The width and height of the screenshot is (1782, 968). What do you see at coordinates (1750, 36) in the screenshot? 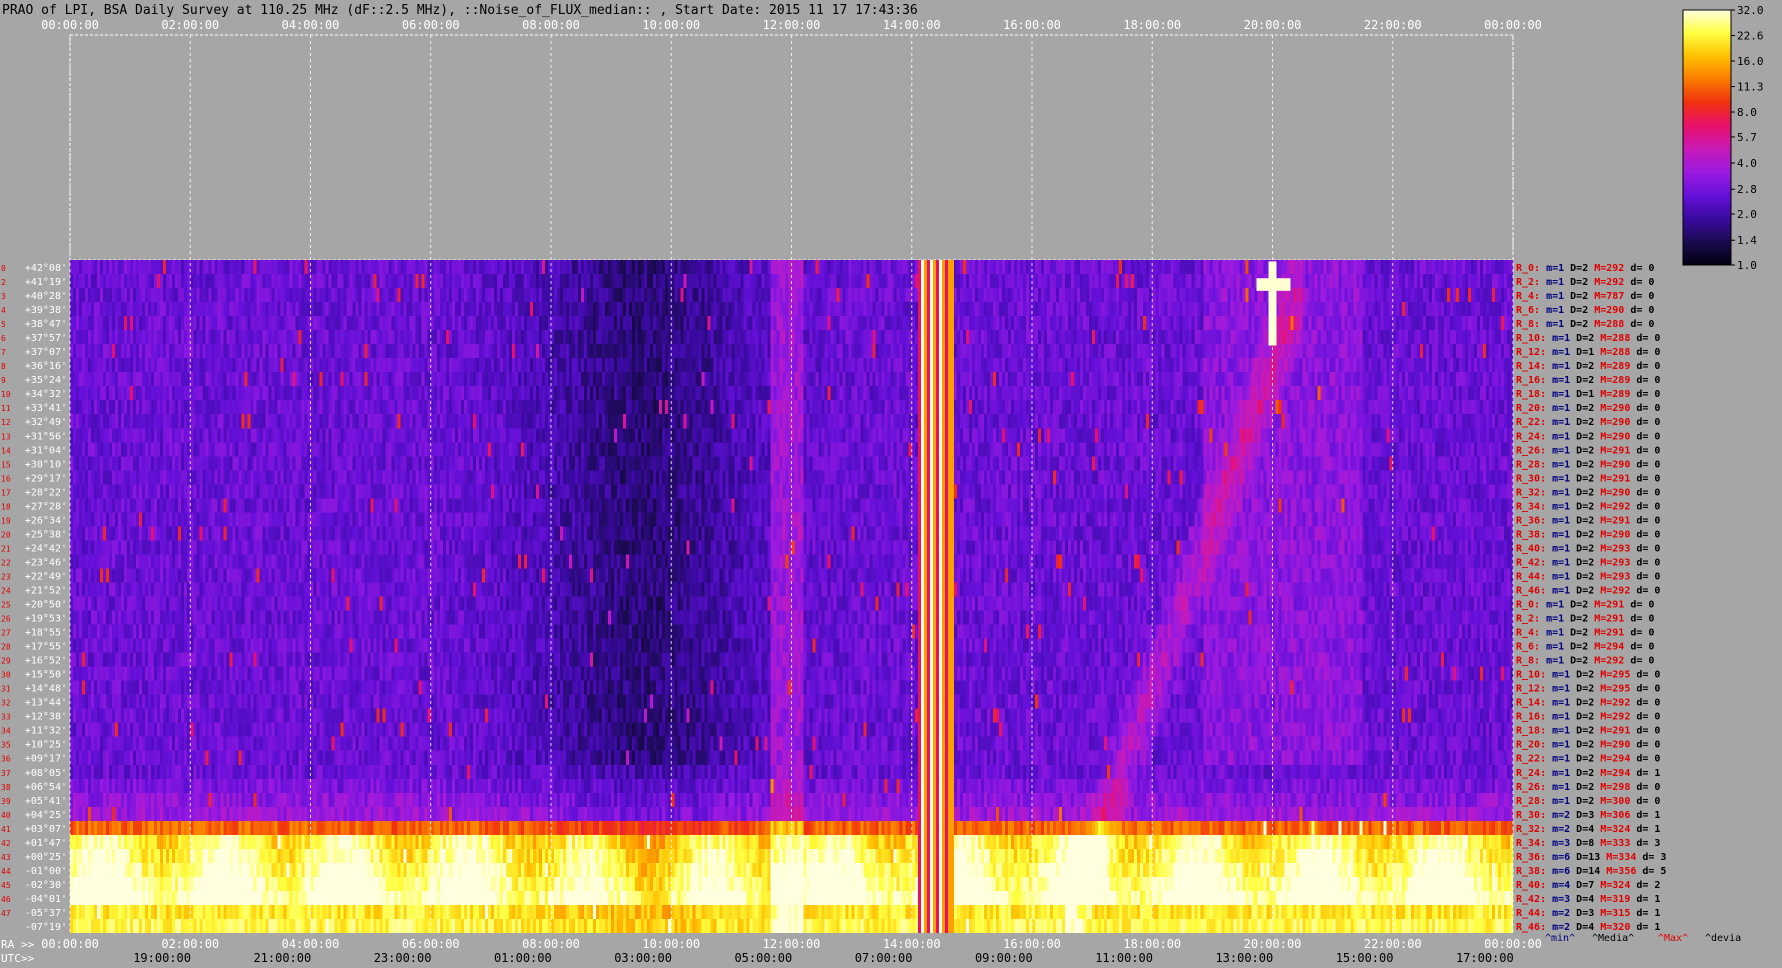
I see `colorbar-label: 22.6` at bounding box center [1750, 36].